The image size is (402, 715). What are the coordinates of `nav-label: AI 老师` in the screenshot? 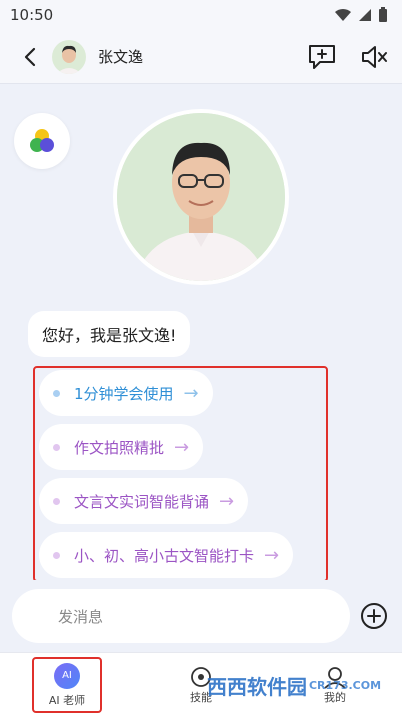 It's located at (67, 700).